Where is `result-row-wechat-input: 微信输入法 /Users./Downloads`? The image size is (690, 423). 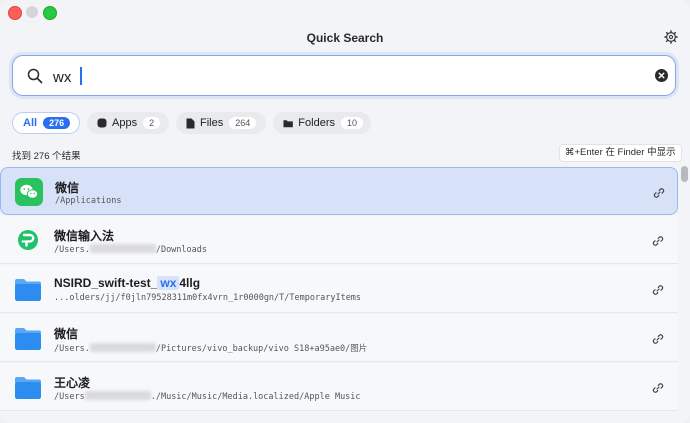 result-row-wechat-input: 微信输入法 /Users./Downloads is located at coordinates (339, 240).